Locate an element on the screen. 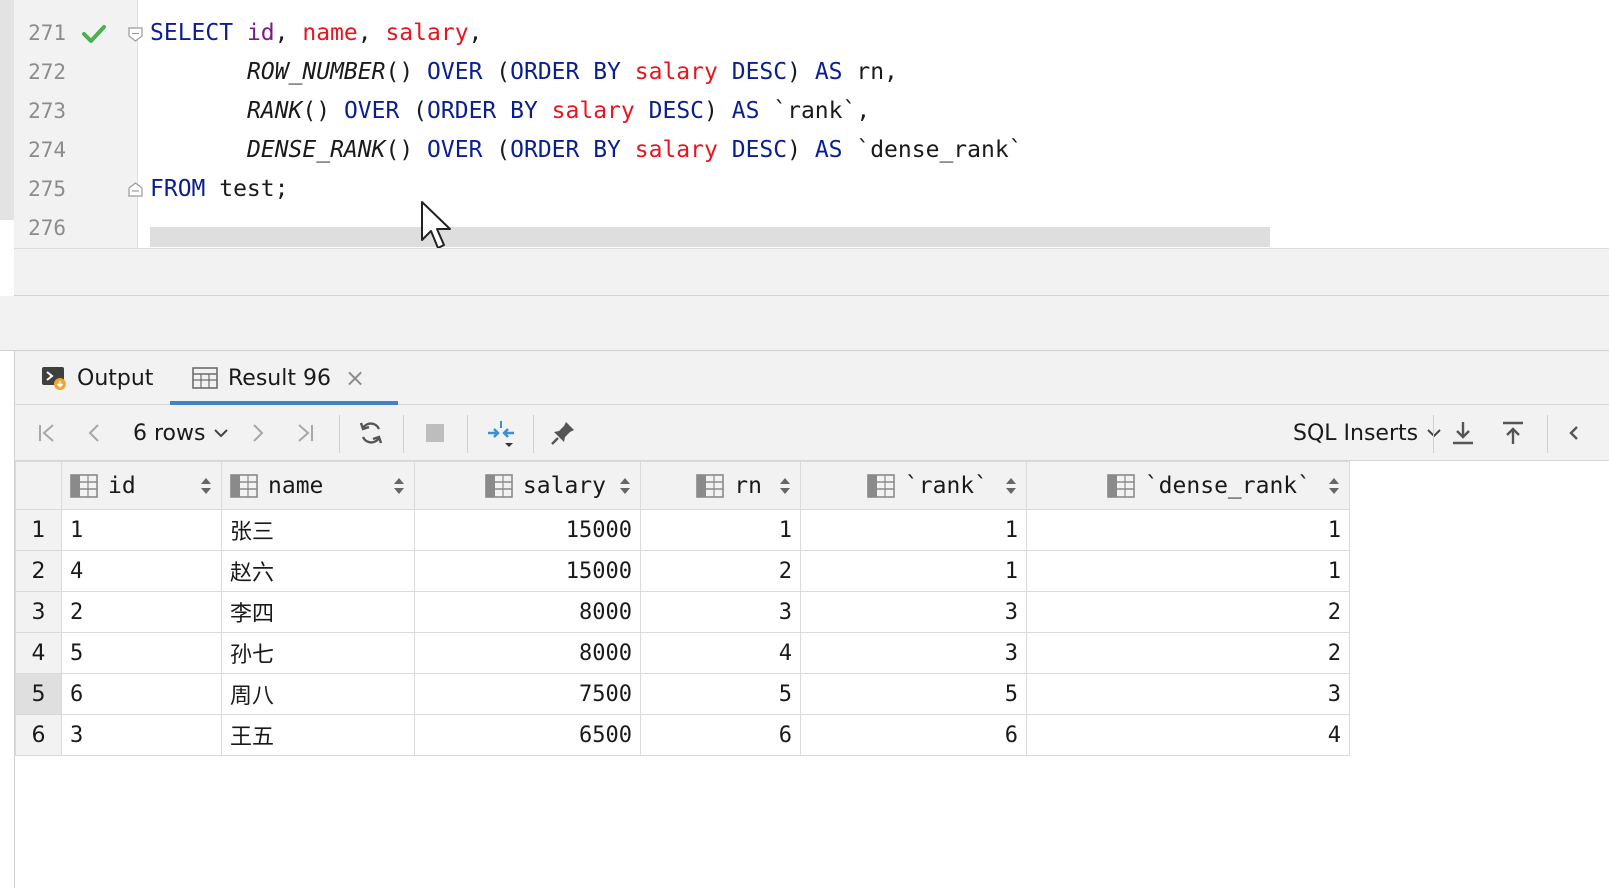 The height and width of the screenshot is (888, 1609). table-row: 5 6 周八 7500 5 5 3 is located at coordinates (682, 694).